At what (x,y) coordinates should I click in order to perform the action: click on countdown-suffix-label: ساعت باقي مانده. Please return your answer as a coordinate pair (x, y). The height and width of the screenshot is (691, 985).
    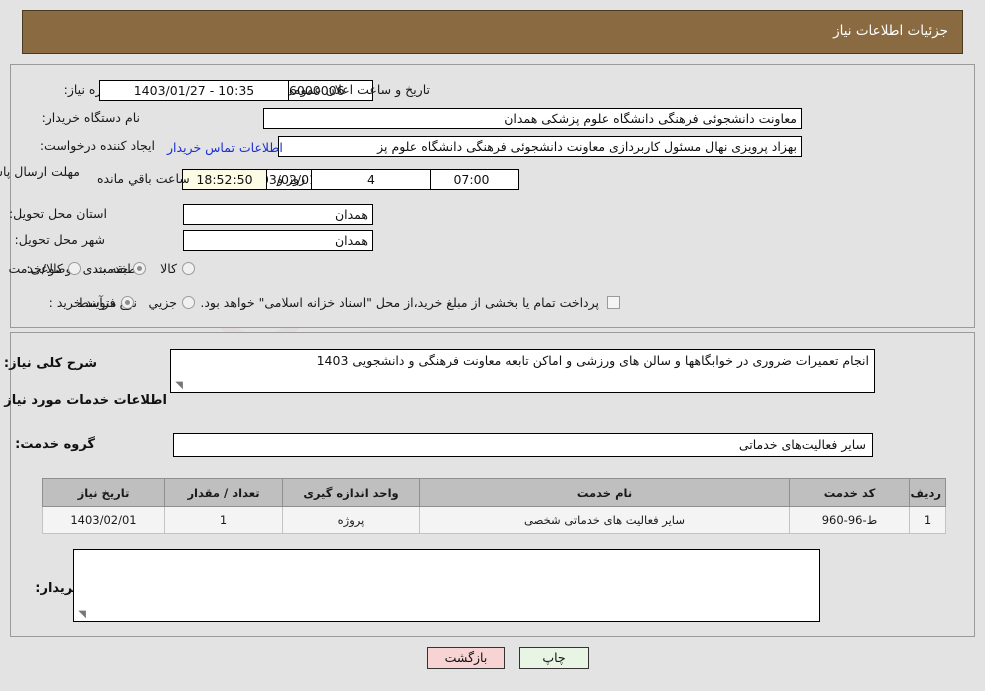
    Looking at the image, I should click on (143, 178).